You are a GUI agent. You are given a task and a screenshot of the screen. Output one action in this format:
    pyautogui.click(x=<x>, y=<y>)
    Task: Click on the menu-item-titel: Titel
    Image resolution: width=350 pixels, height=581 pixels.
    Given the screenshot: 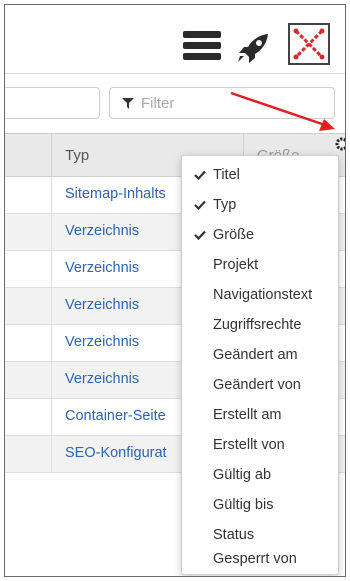 What is the action you would take?
    pyautogui.click(x=260, y=176)
    